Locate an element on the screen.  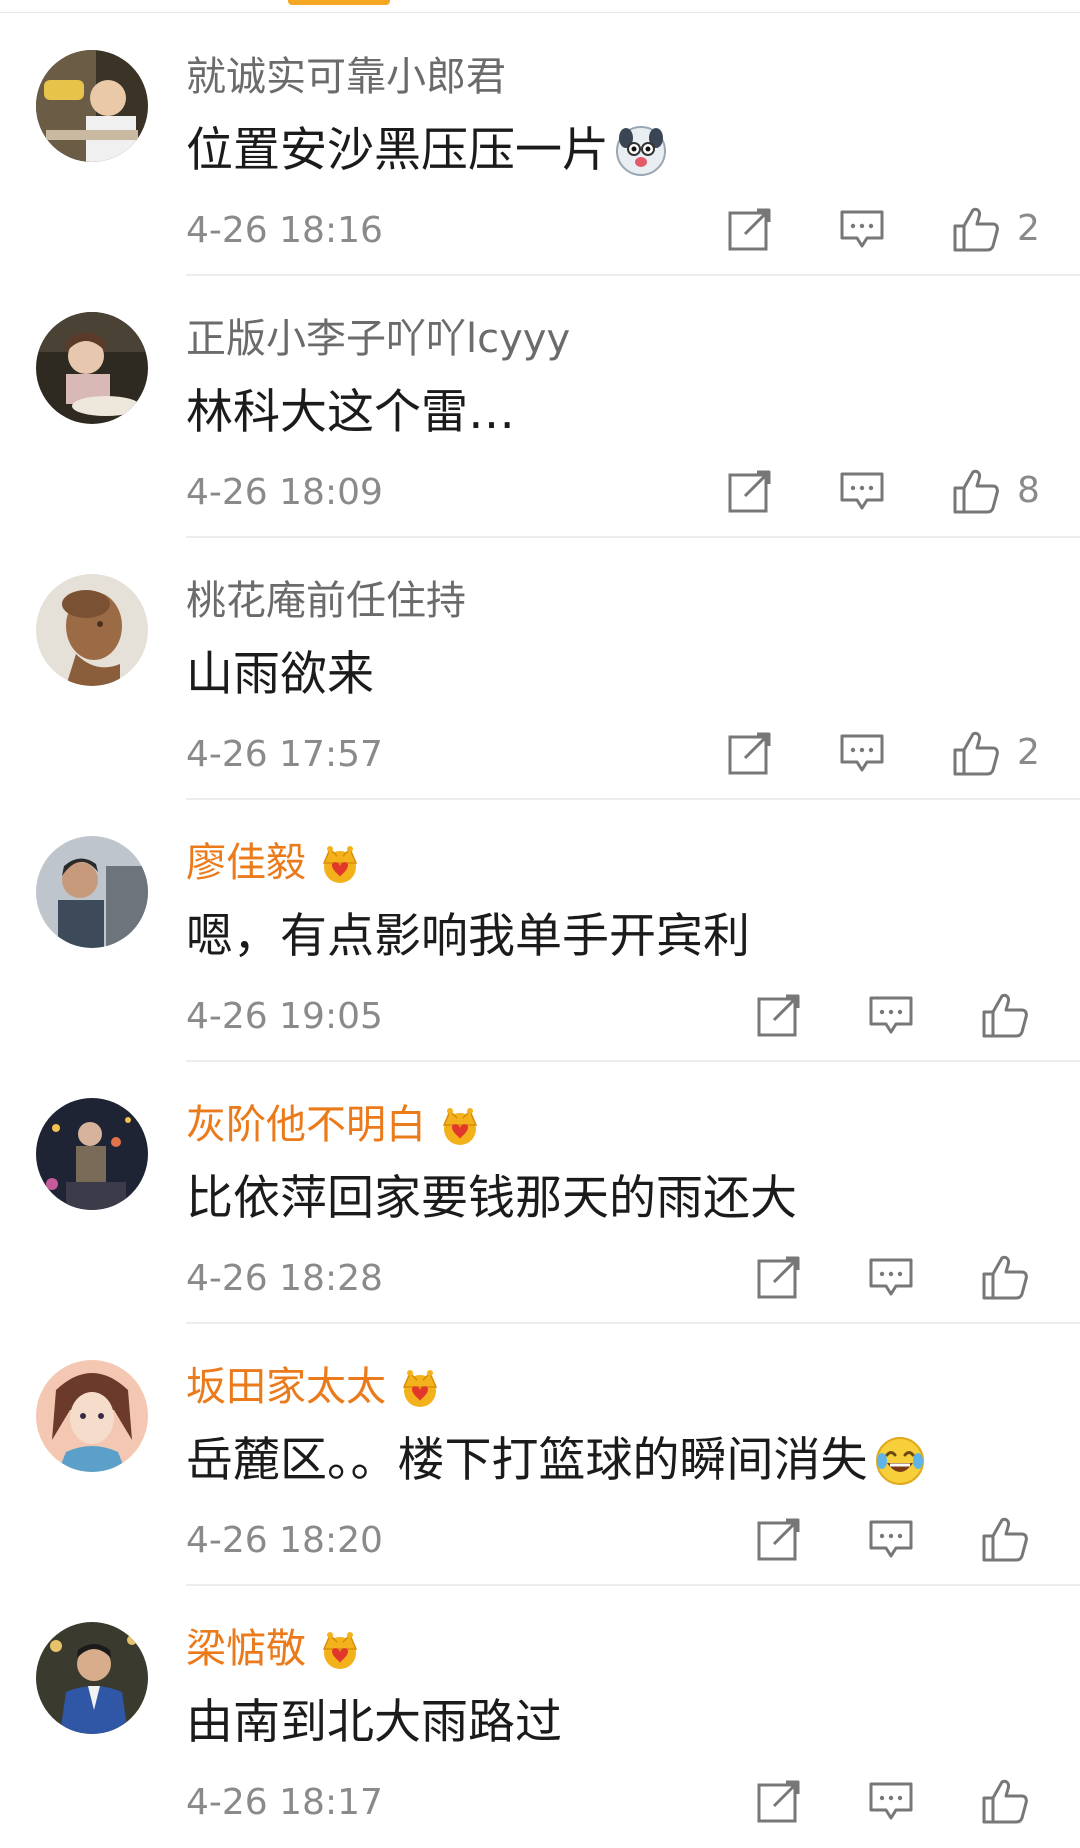
comment-text-content: 嗯，有点影响我单手开宾利 is located at coordinates (468, 936).